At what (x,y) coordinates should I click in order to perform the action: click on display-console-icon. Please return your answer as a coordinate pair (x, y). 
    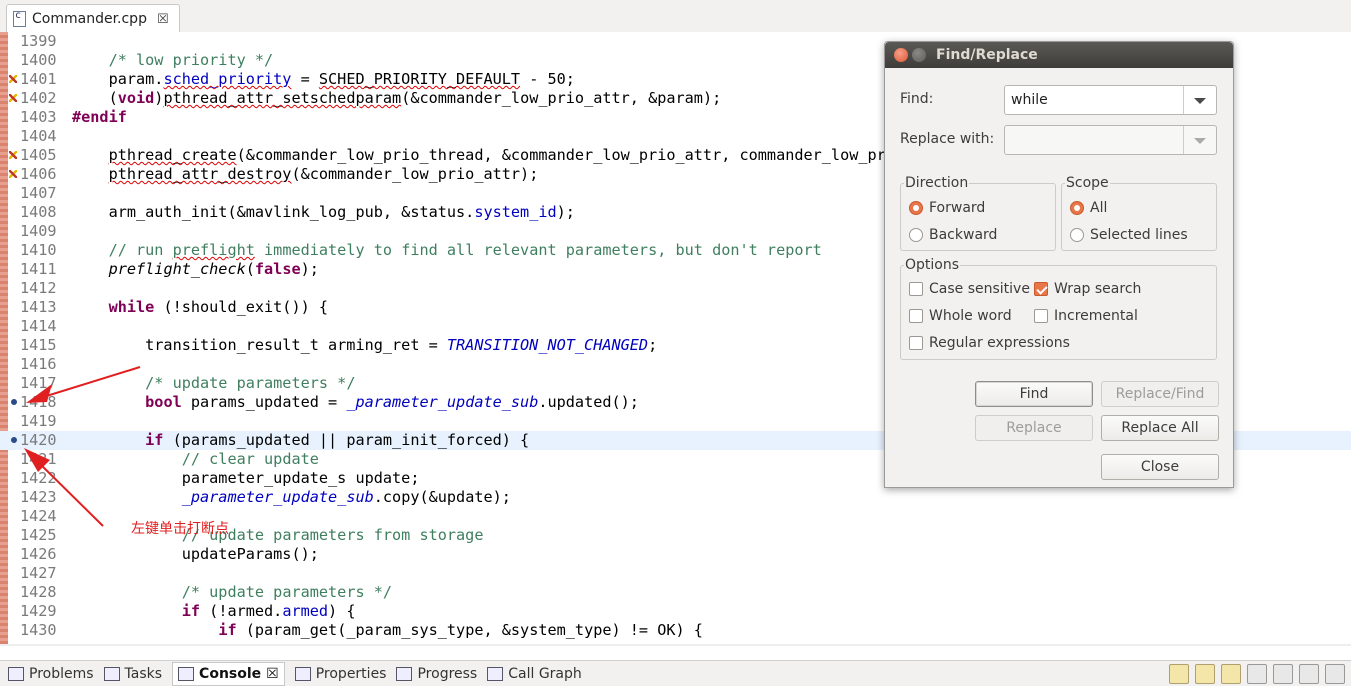
    Looking at the image, I should click on (1257, 674).